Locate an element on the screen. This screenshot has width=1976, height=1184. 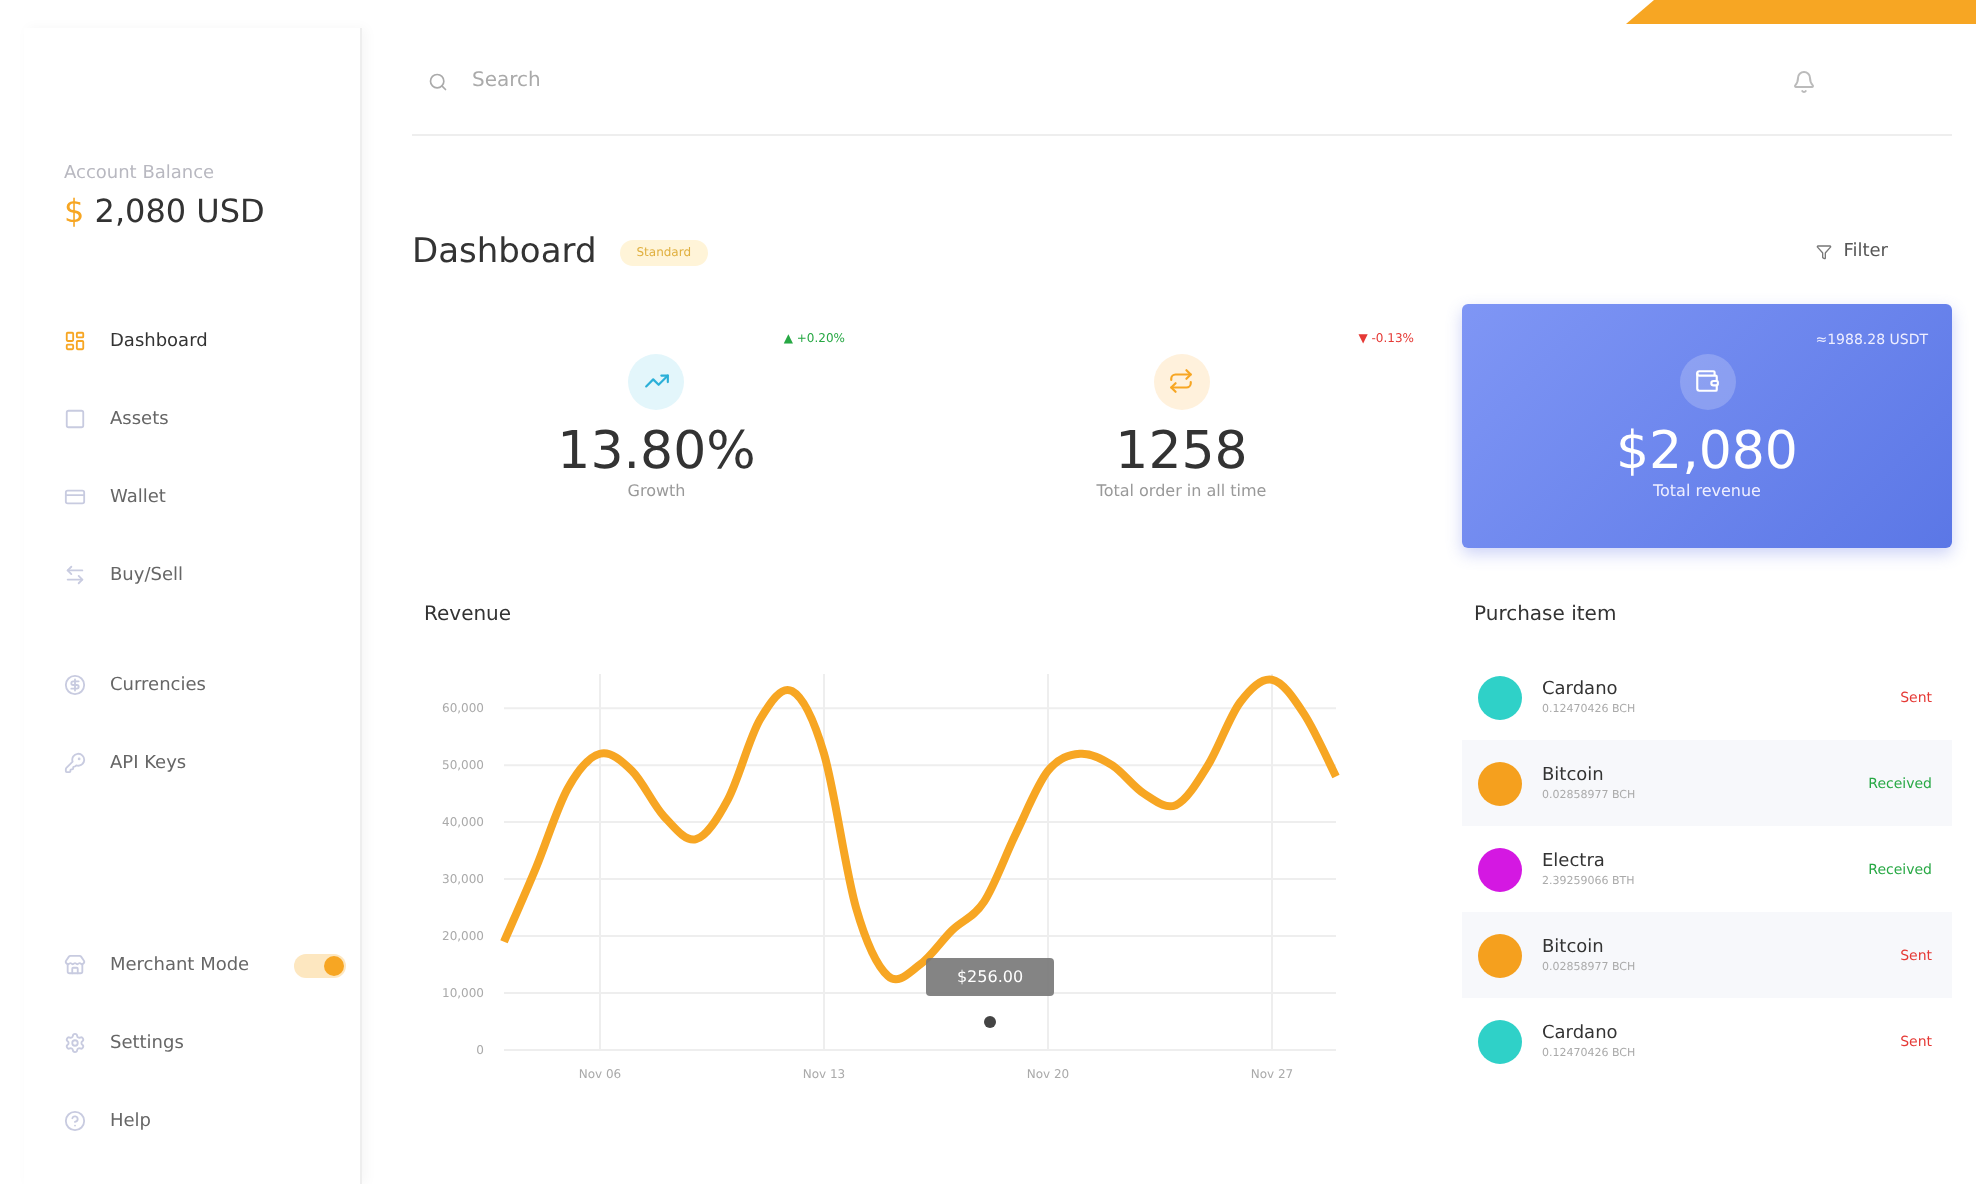
balance-label: Account Balance is located at coordinates (140, 174).